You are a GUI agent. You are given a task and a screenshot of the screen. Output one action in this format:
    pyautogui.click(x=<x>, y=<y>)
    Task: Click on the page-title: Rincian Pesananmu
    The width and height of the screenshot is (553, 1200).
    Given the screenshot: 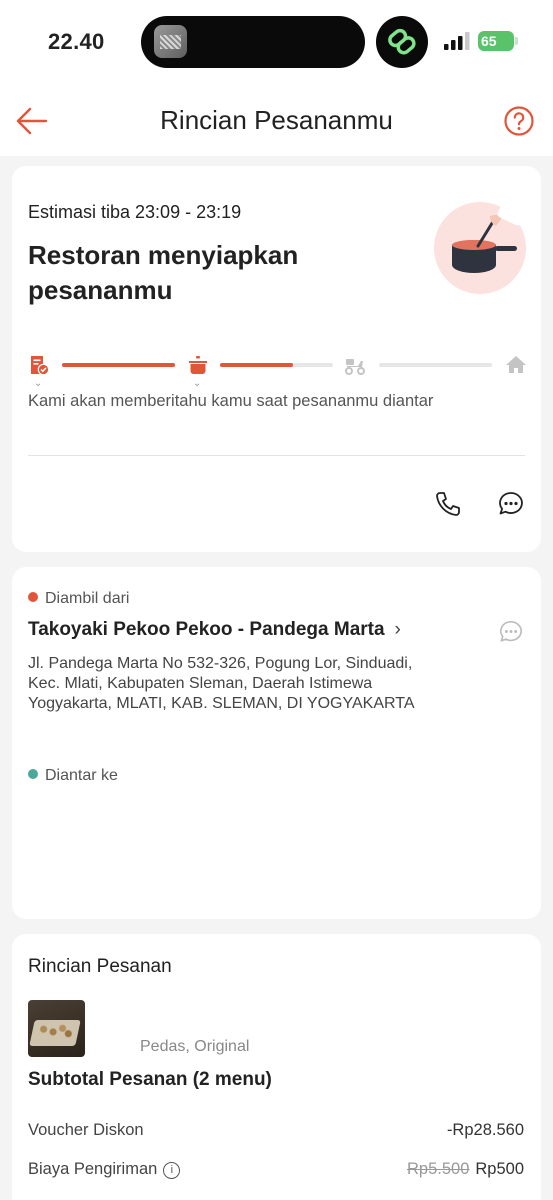 What is the action you would take?
    pyautogui.click(x=276, y=120)
    